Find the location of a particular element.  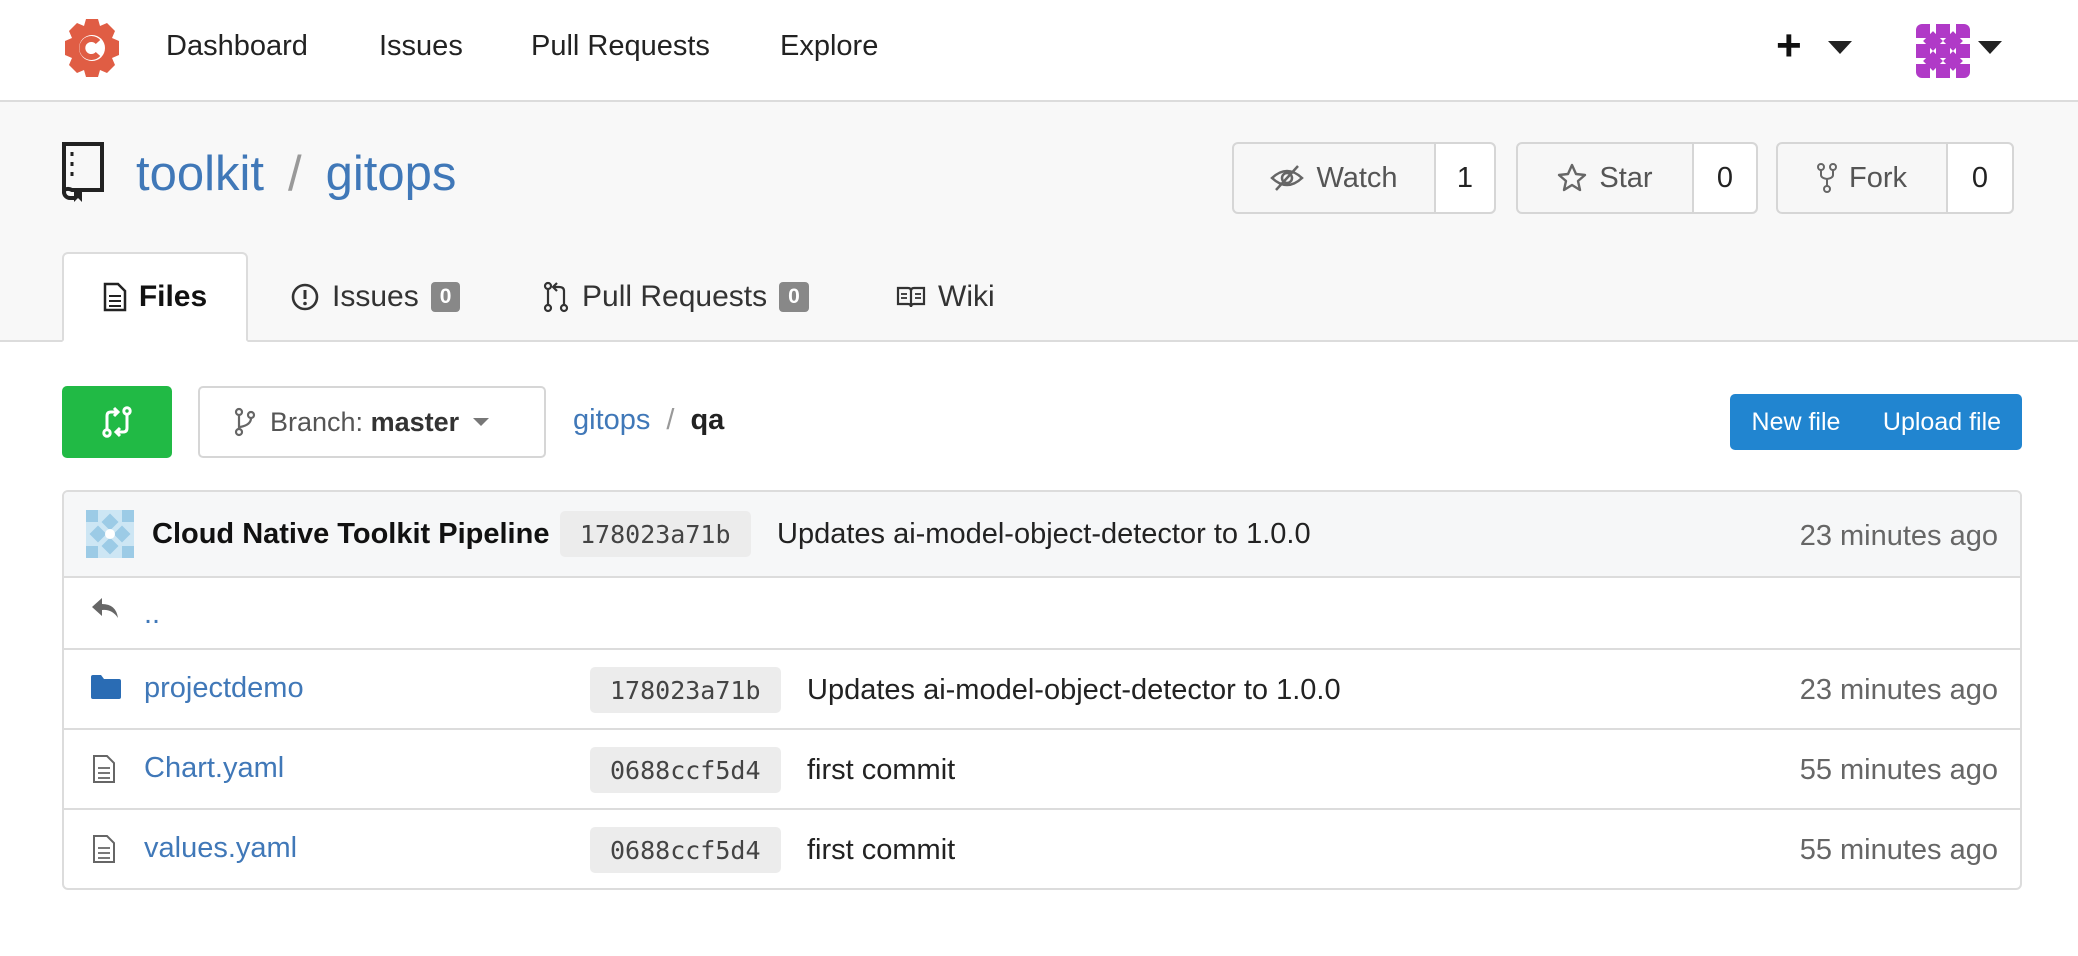

create-new-button: + is located at coordinates (1789, 46).